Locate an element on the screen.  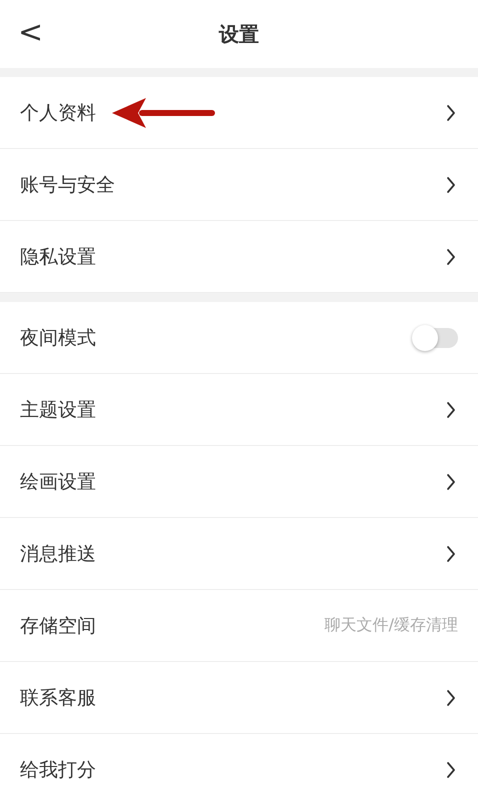
row-label: 消息推送 is located at coordinates (58, 554).